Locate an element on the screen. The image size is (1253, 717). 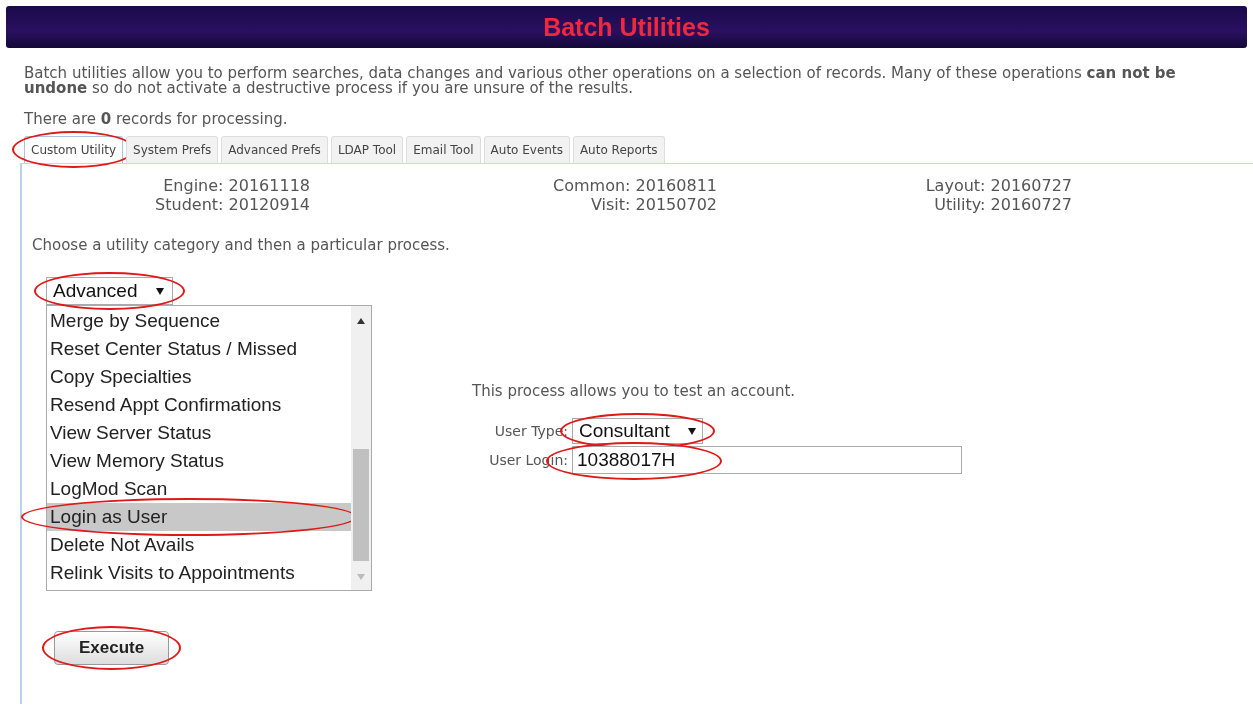
list-item: Delete Not Avails is located at coordinates (199, 545).